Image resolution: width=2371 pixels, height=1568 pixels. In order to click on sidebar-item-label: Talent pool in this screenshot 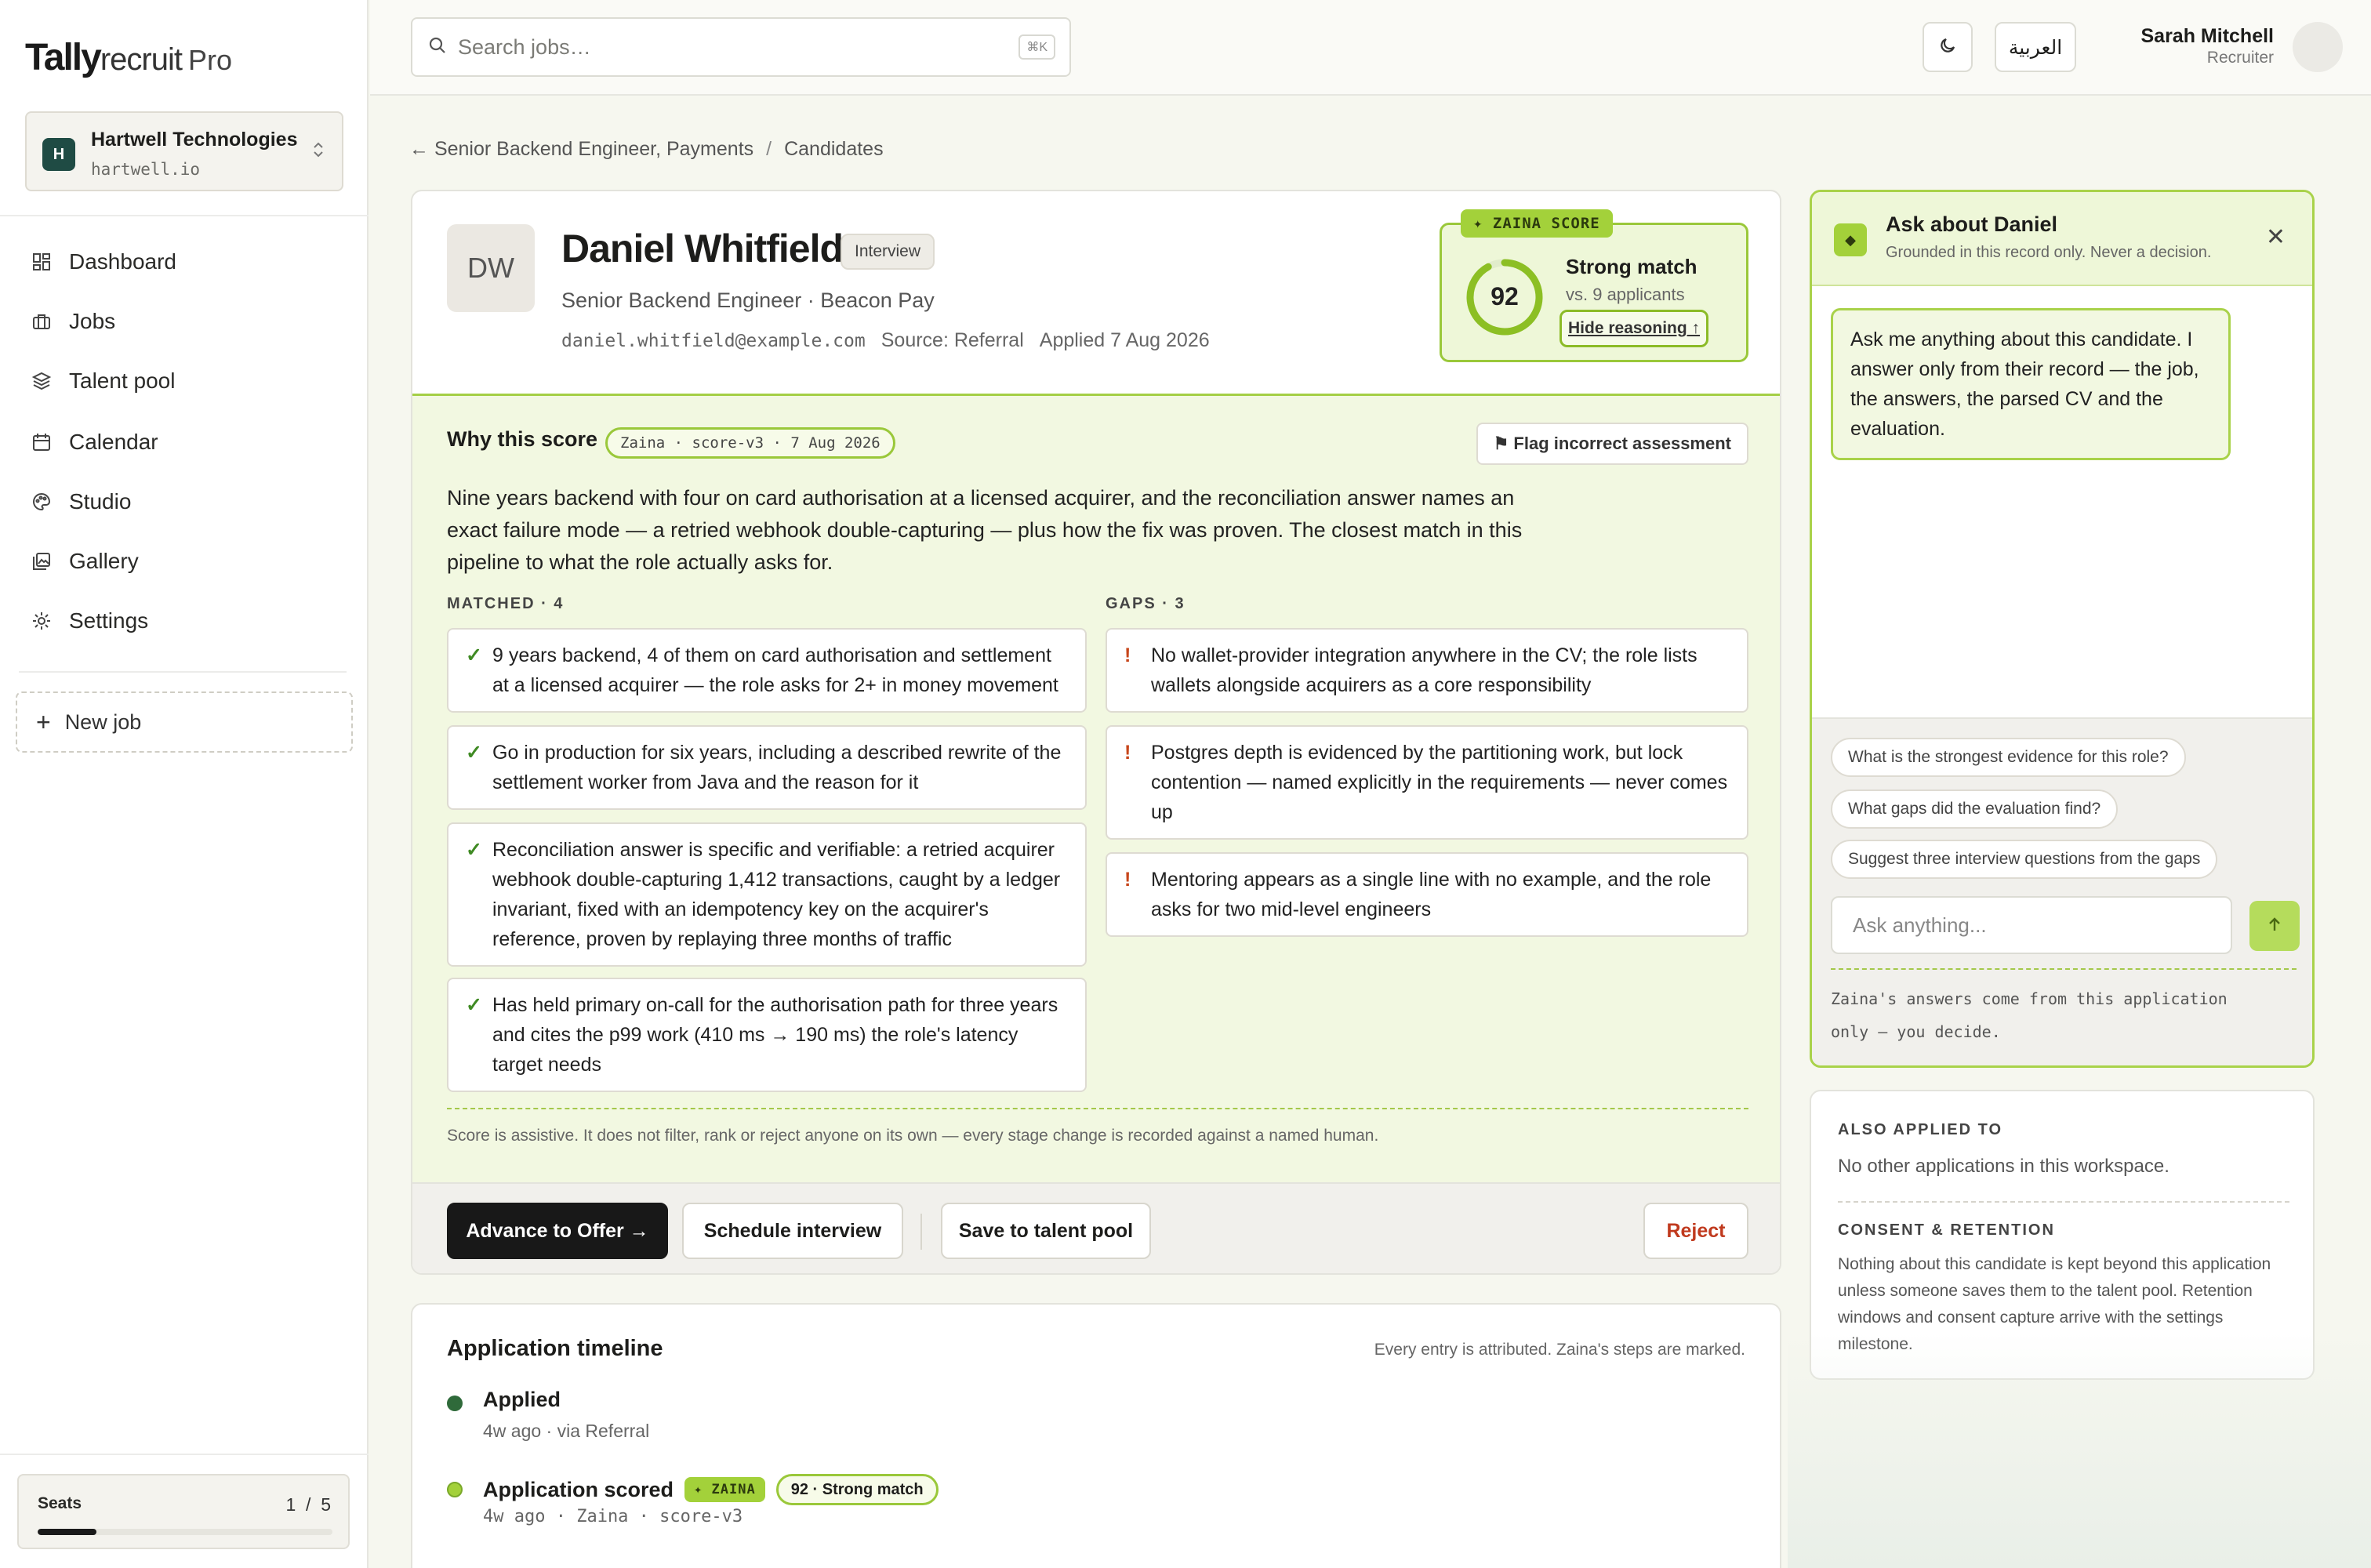, I will do `click(122, 380)`.